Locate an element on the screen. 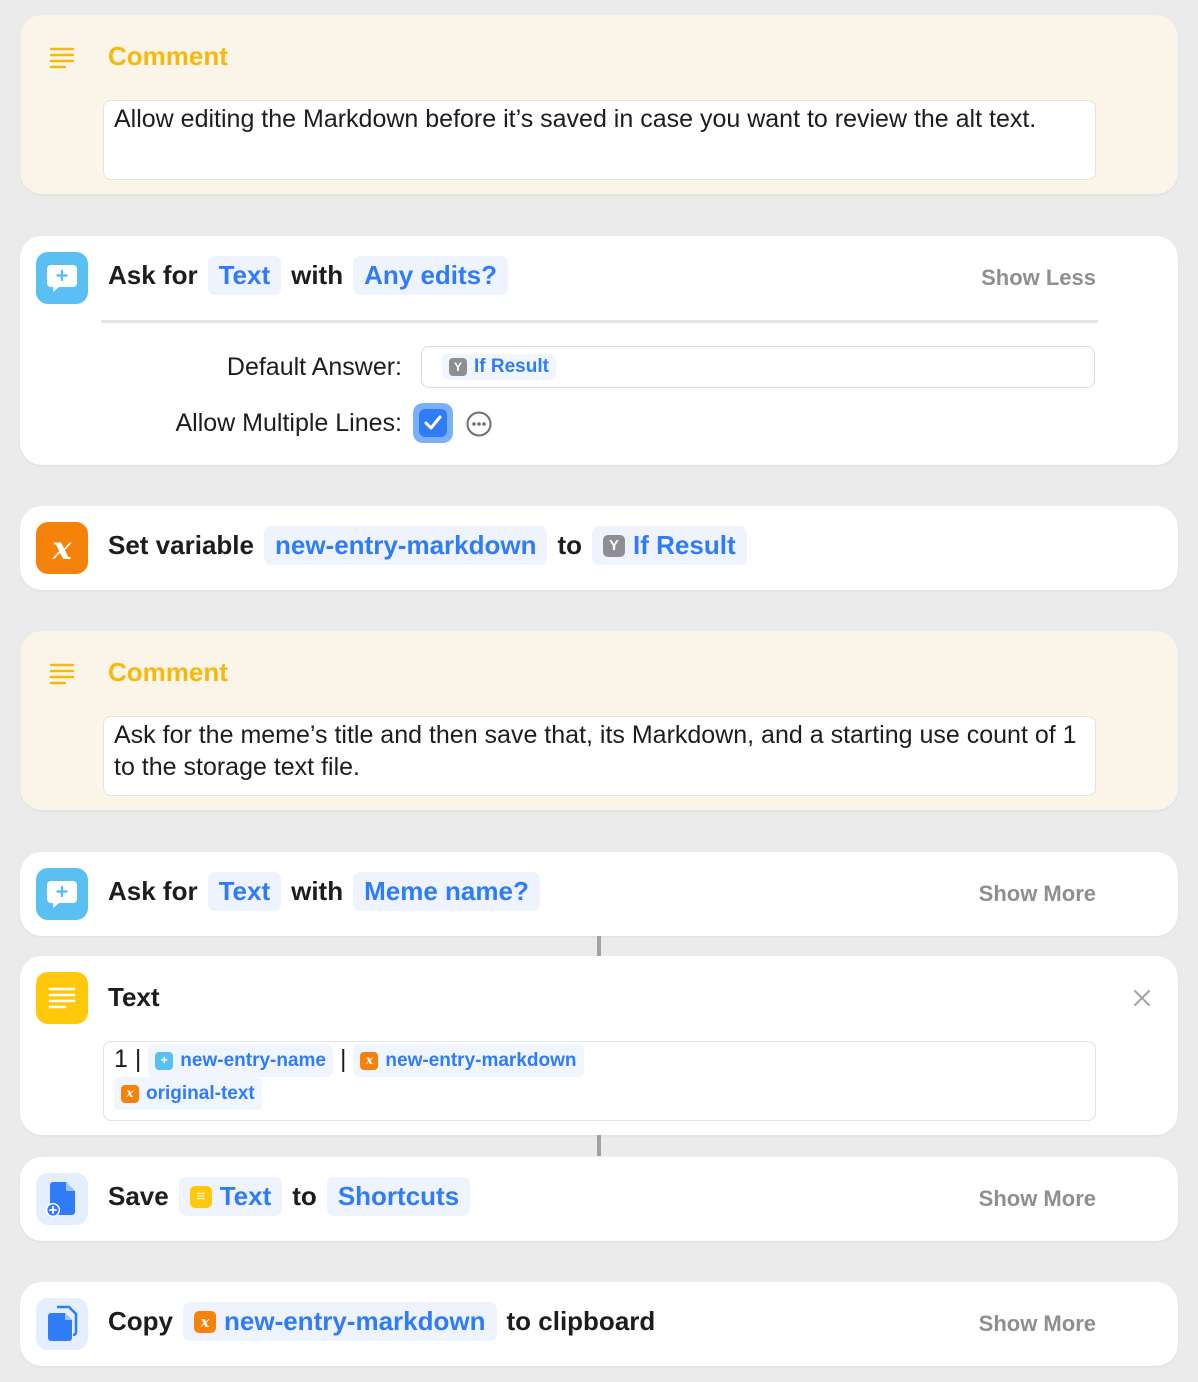 This screenshot has height=1382, width=1198. close-icon is located at coordinates (1142, 998).